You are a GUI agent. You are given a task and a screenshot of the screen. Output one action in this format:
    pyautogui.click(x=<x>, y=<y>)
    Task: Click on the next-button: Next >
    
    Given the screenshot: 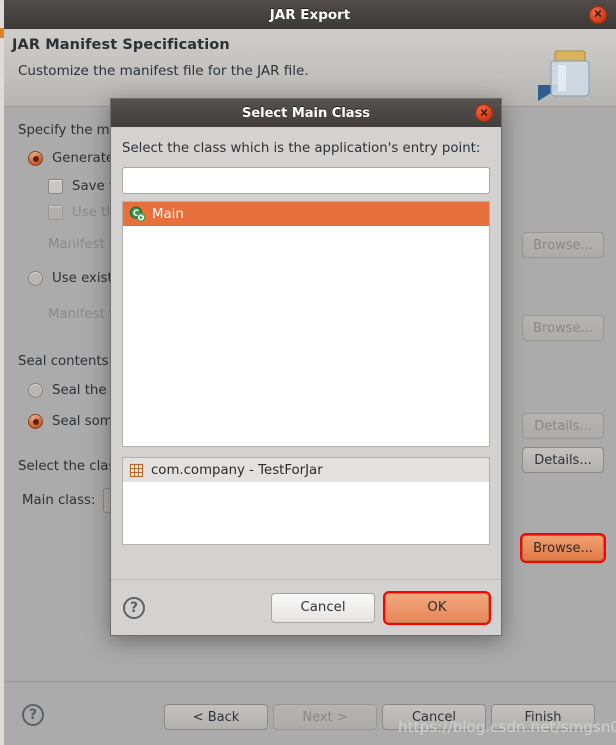 What is the action you would take?
    pyautogui.click(x=325, y=717)
    